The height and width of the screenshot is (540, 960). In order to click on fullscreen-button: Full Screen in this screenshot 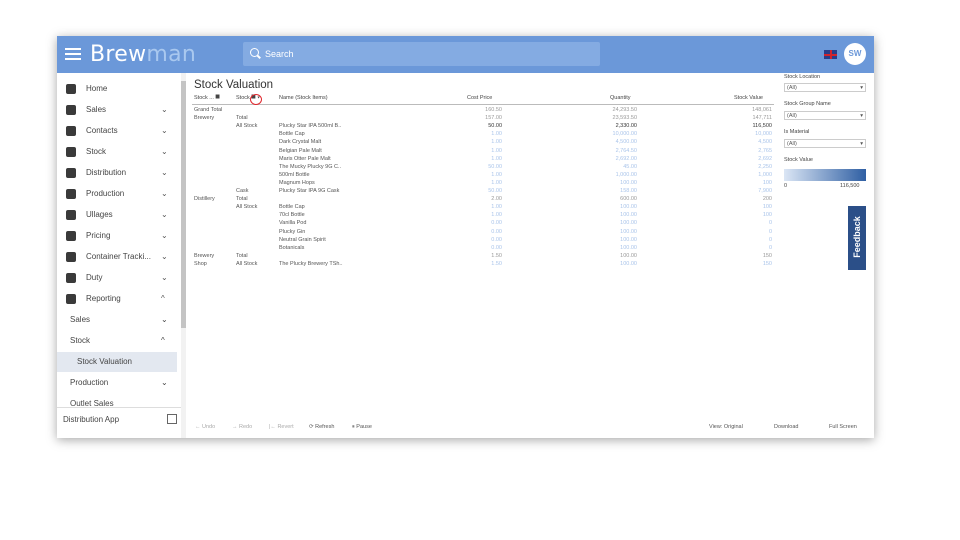, I will do `click(843, 427)`.